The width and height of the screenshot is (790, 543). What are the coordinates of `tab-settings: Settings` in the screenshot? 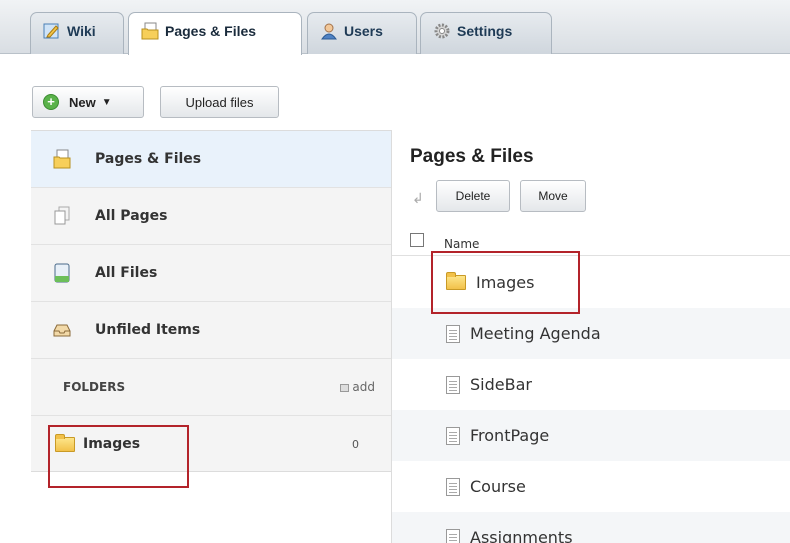 It's located at (486, 33).